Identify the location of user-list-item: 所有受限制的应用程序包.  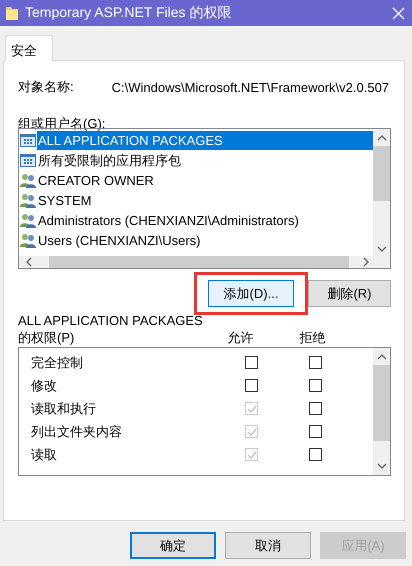
(109, 160).